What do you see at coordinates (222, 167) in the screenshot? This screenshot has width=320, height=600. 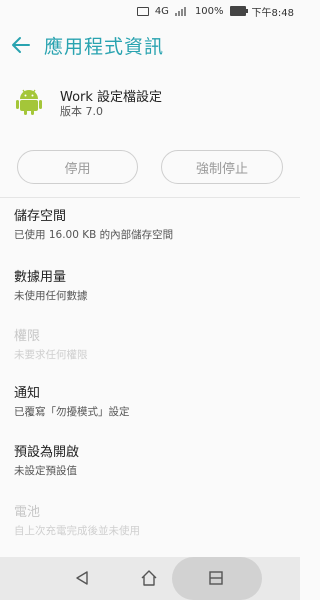 I see `force-stop-button: 強制停止` at bounding box center [222, 167].